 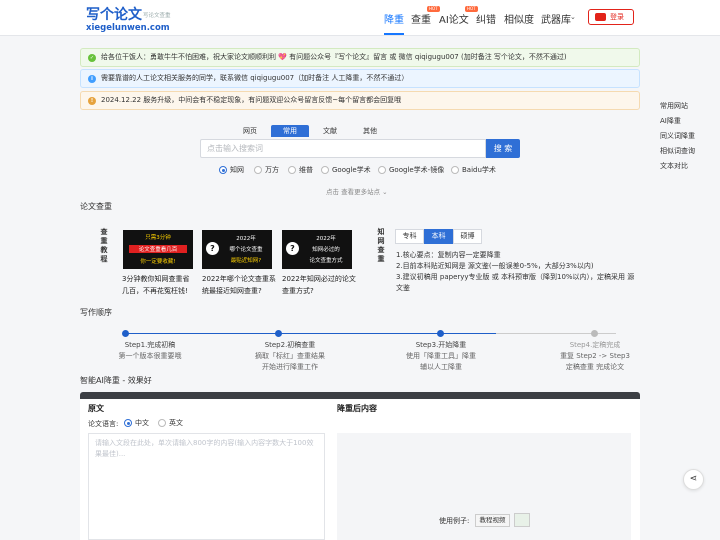 I want to click on tutorial-video-button: 教程视频, so click(x=492, y=520).